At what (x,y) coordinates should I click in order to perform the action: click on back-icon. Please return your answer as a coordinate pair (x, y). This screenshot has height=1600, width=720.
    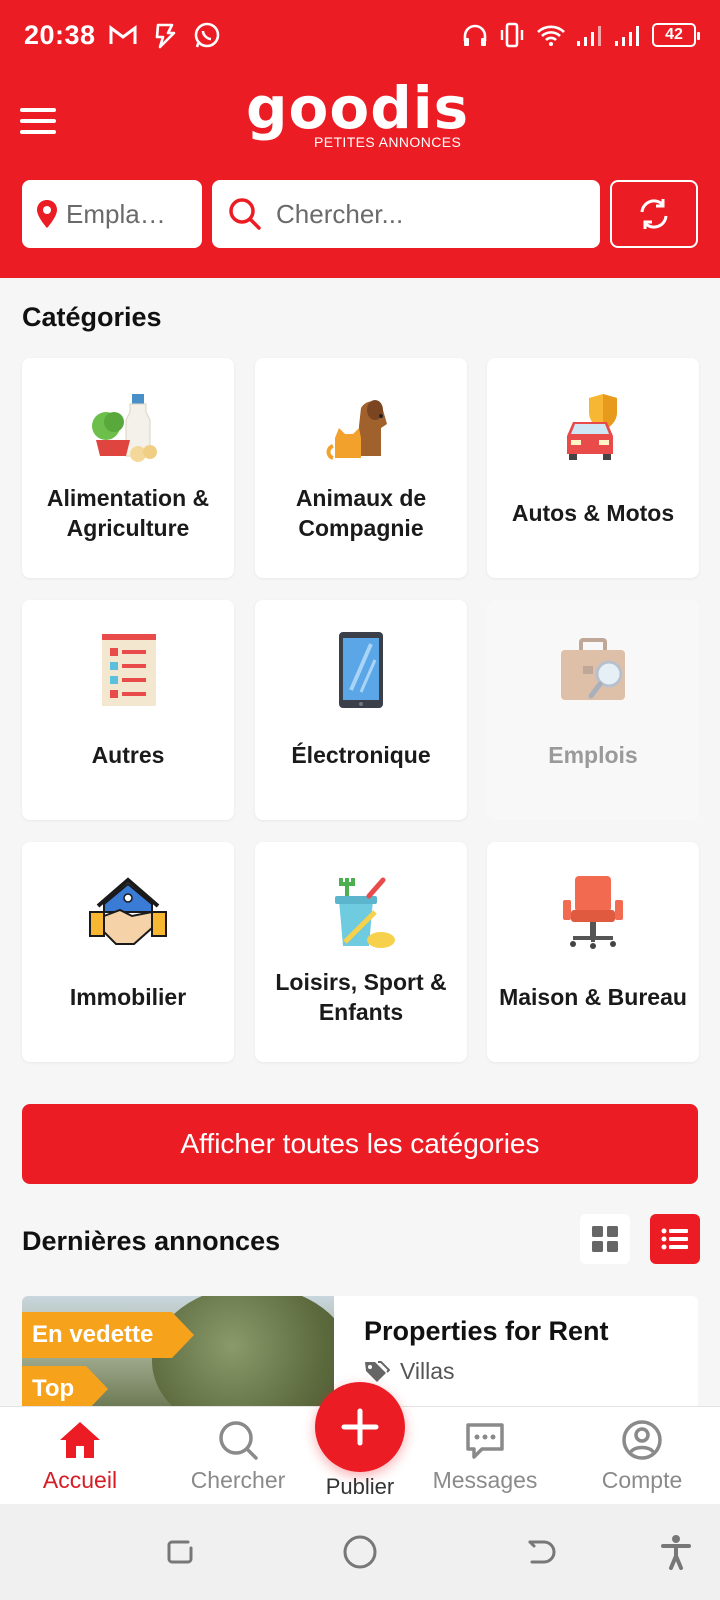
    Looking at the image, I should click on (542, 1552).